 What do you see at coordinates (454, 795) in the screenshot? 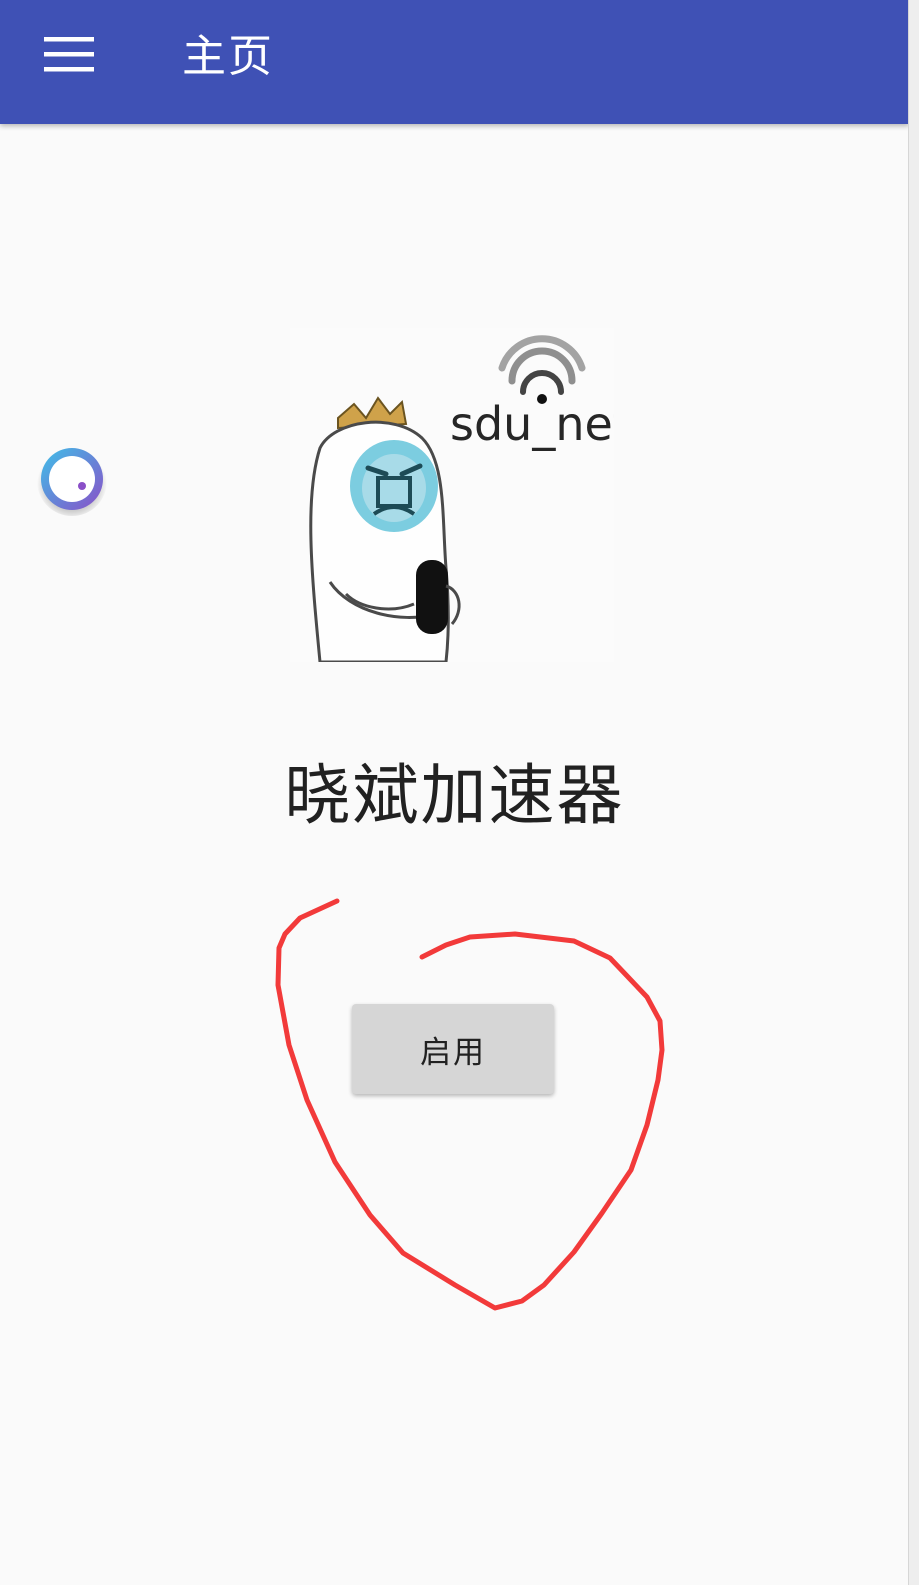
I see `app-name-title: 晓斌加速器` at bounding box center [454, 795].